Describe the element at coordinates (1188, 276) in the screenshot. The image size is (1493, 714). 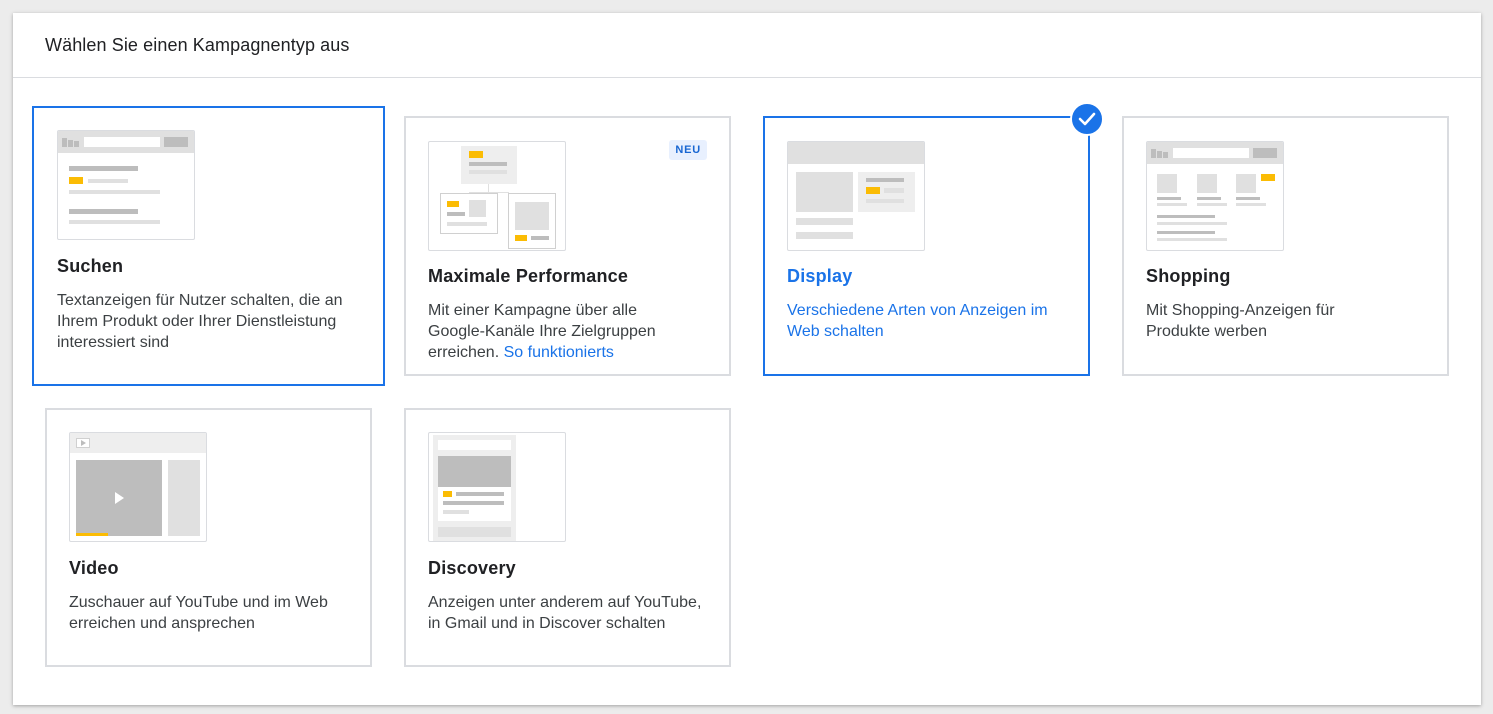
I see `card-title: Shopping` at that location.